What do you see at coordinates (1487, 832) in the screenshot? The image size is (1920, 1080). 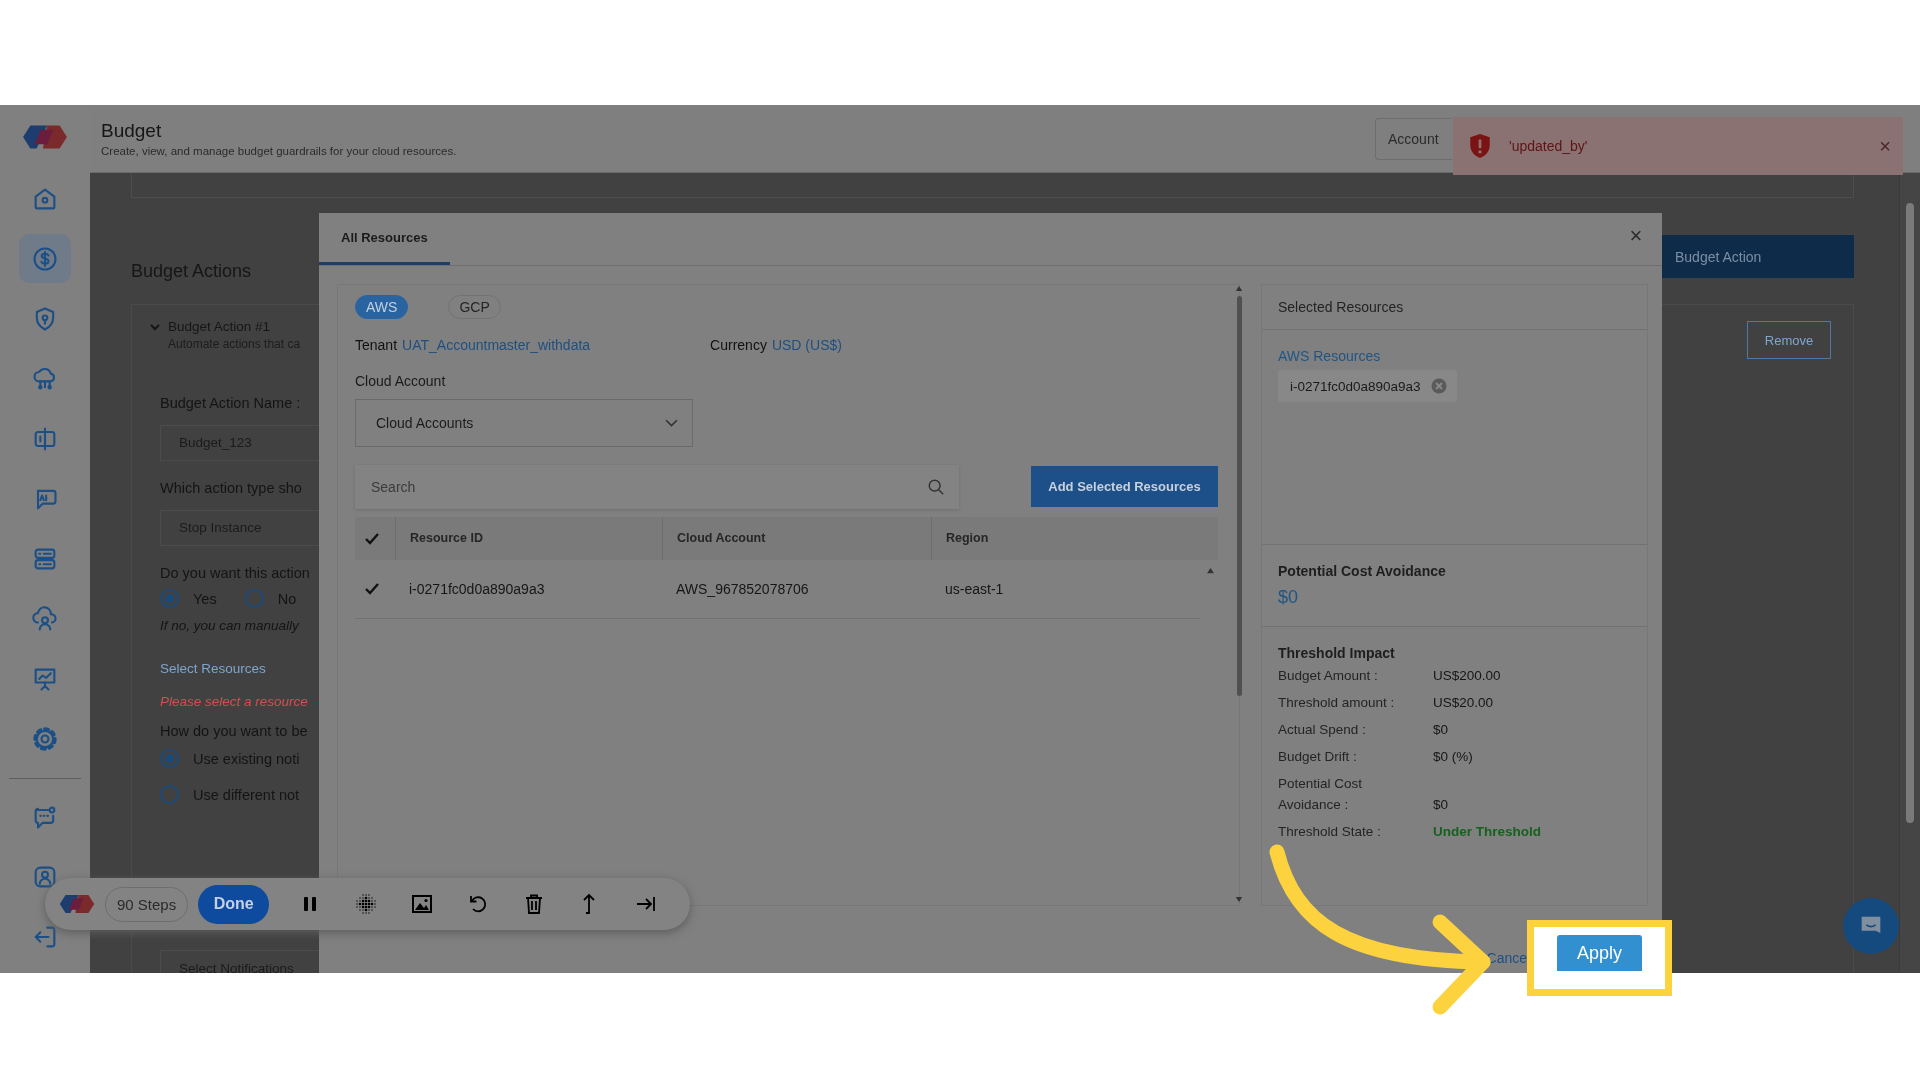 I see `threshold-status: Under Threshold` at bounding box center [1487, 832].